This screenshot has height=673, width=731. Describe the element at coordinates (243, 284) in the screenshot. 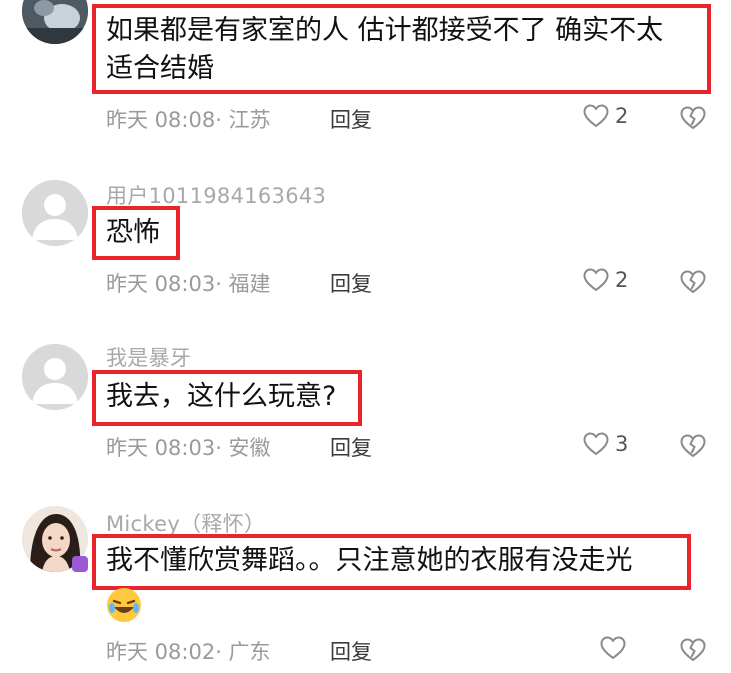

I see `comment-location: · 福建` at that location.